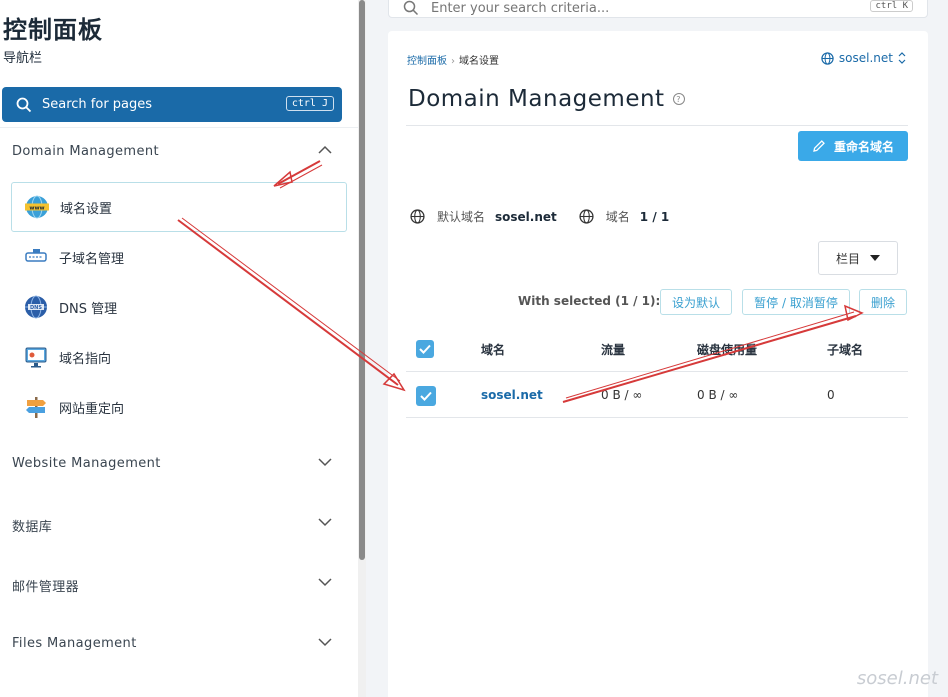 The width and height of the screenshot is (948, 697). What do you see at coordinates (36, 357) in the screenshot?
I see `monitor-icon` at bounding box center [36, 357].